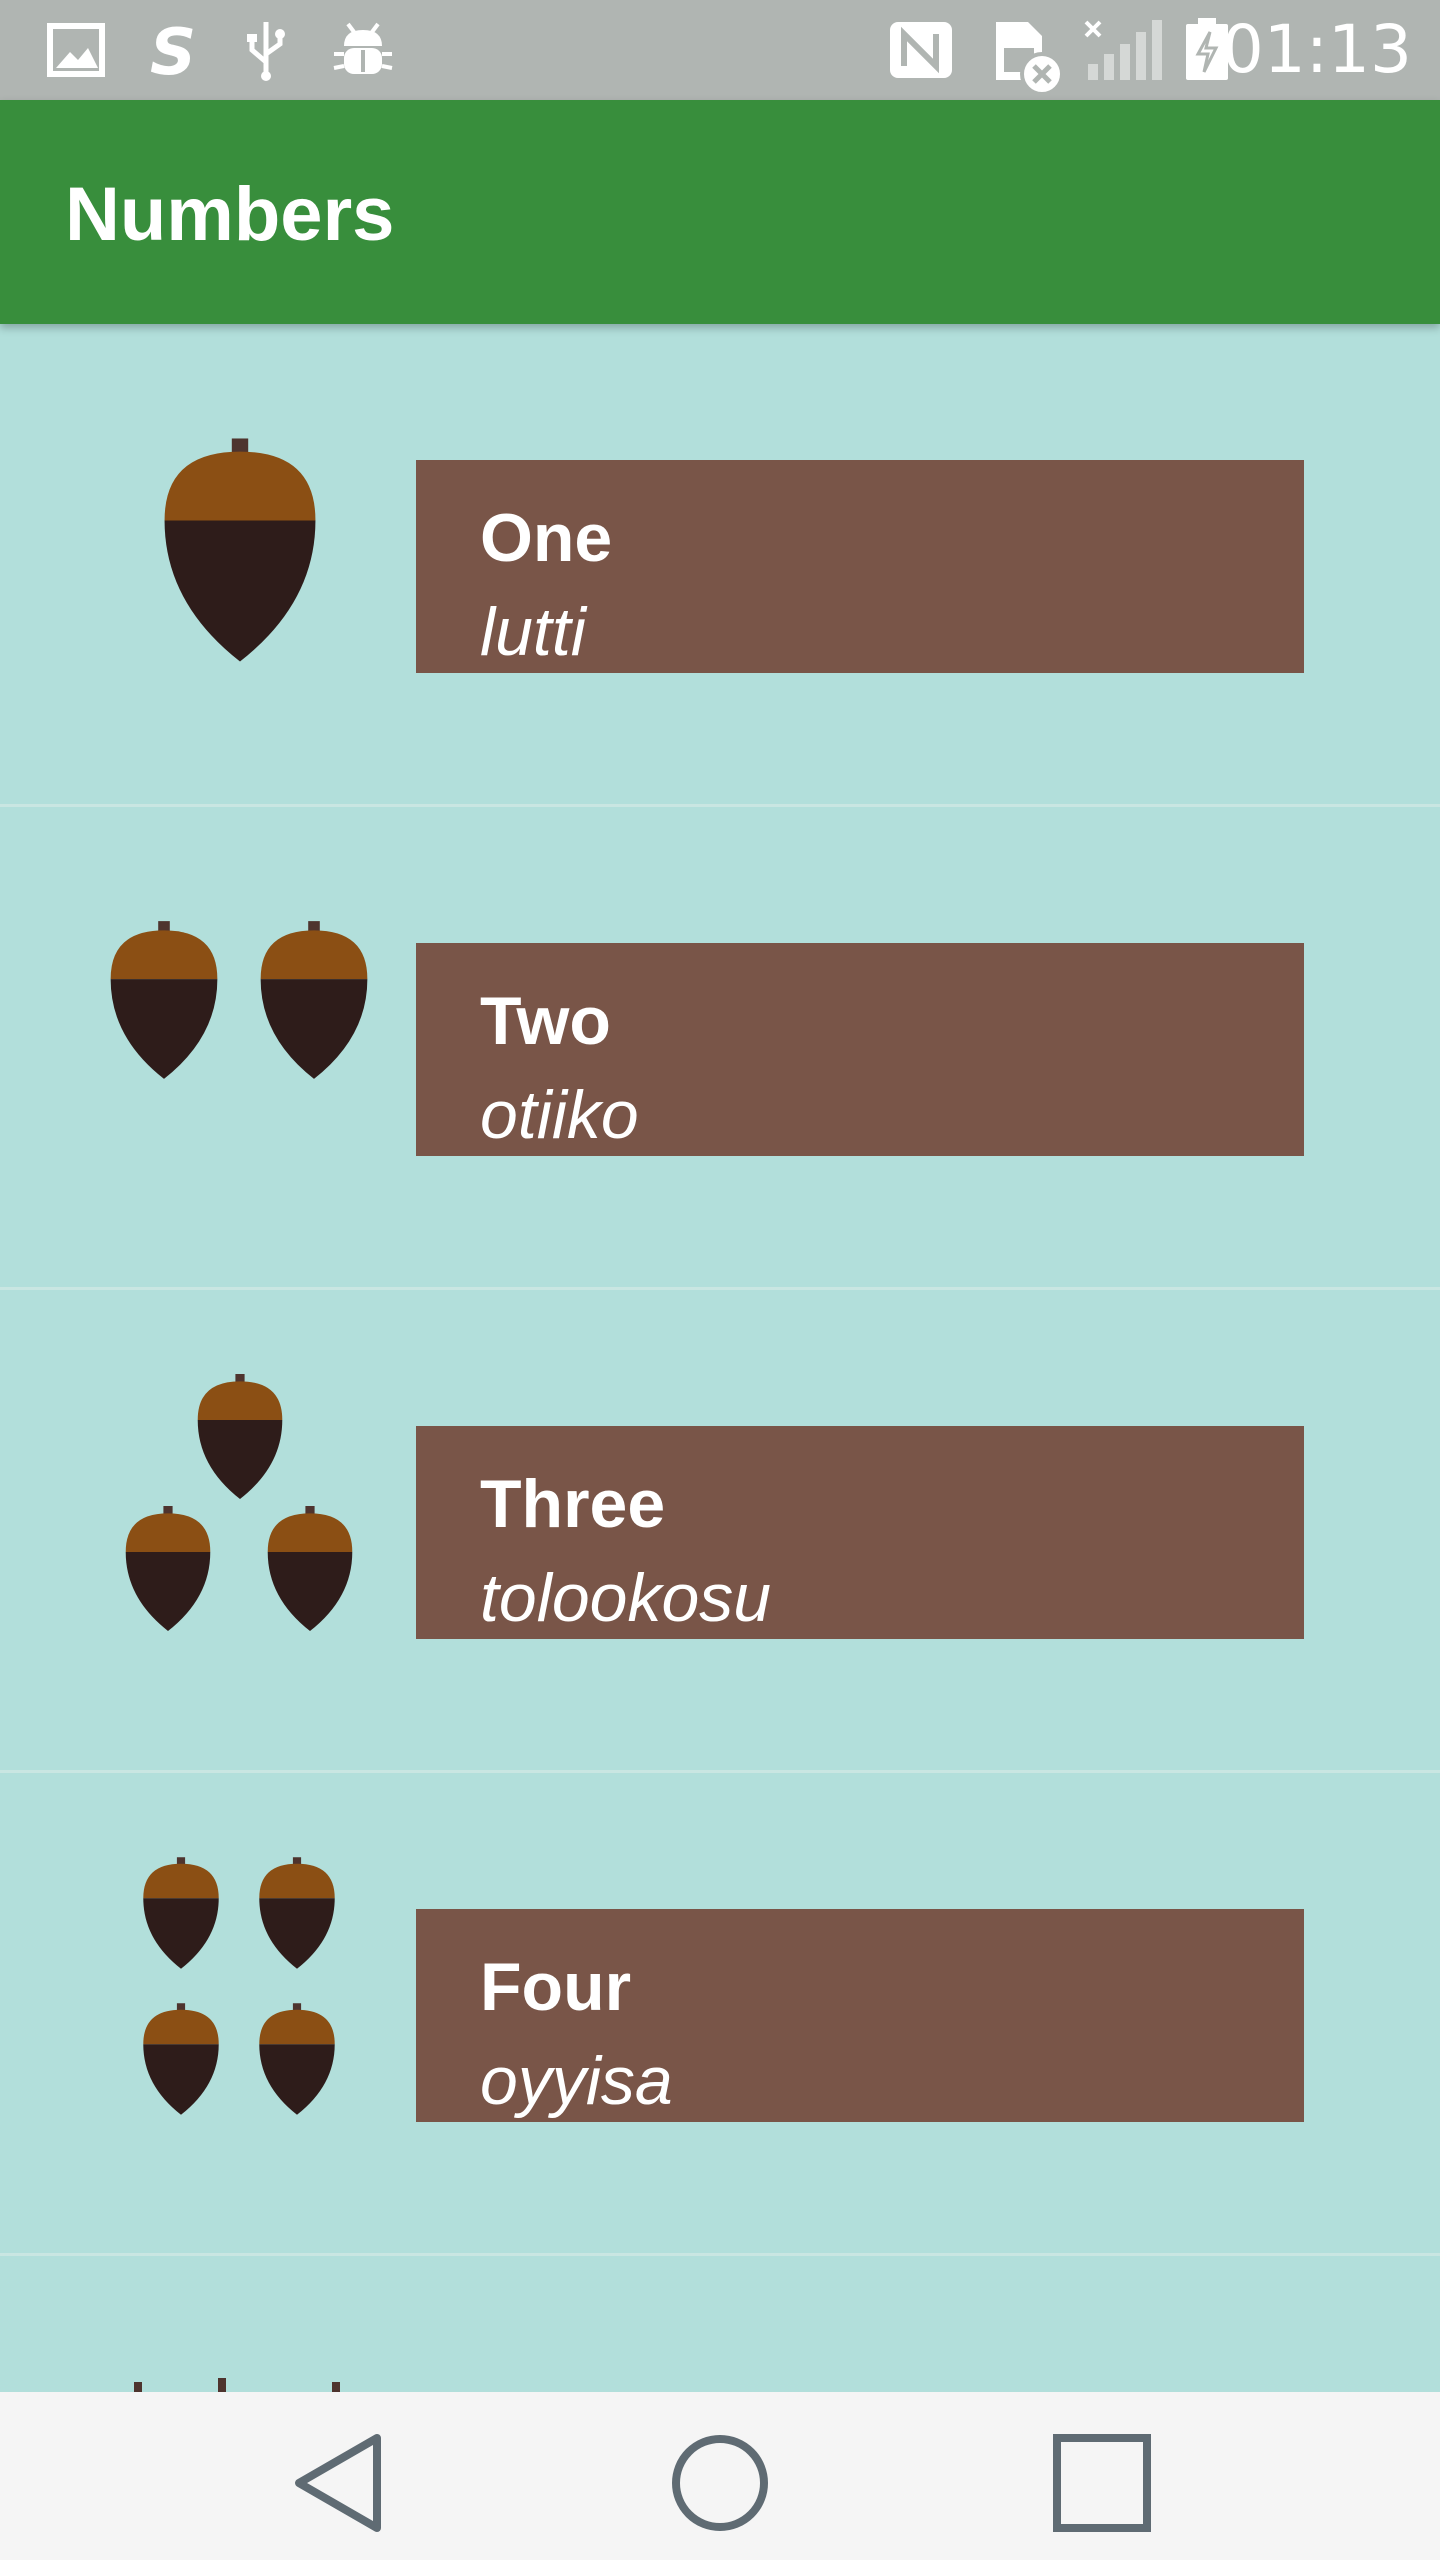 This screenshot has width=1440, height=2560. I want to click on usb-icon, so click(266, 51).